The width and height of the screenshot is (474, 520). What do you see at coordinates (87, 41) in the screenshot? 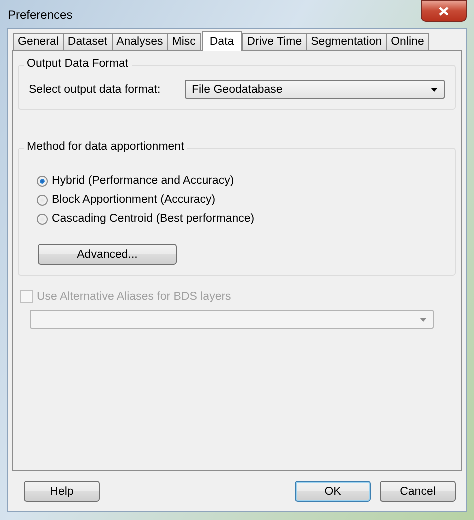
I see `tab: Dataset` at bounding box center [87, 41].